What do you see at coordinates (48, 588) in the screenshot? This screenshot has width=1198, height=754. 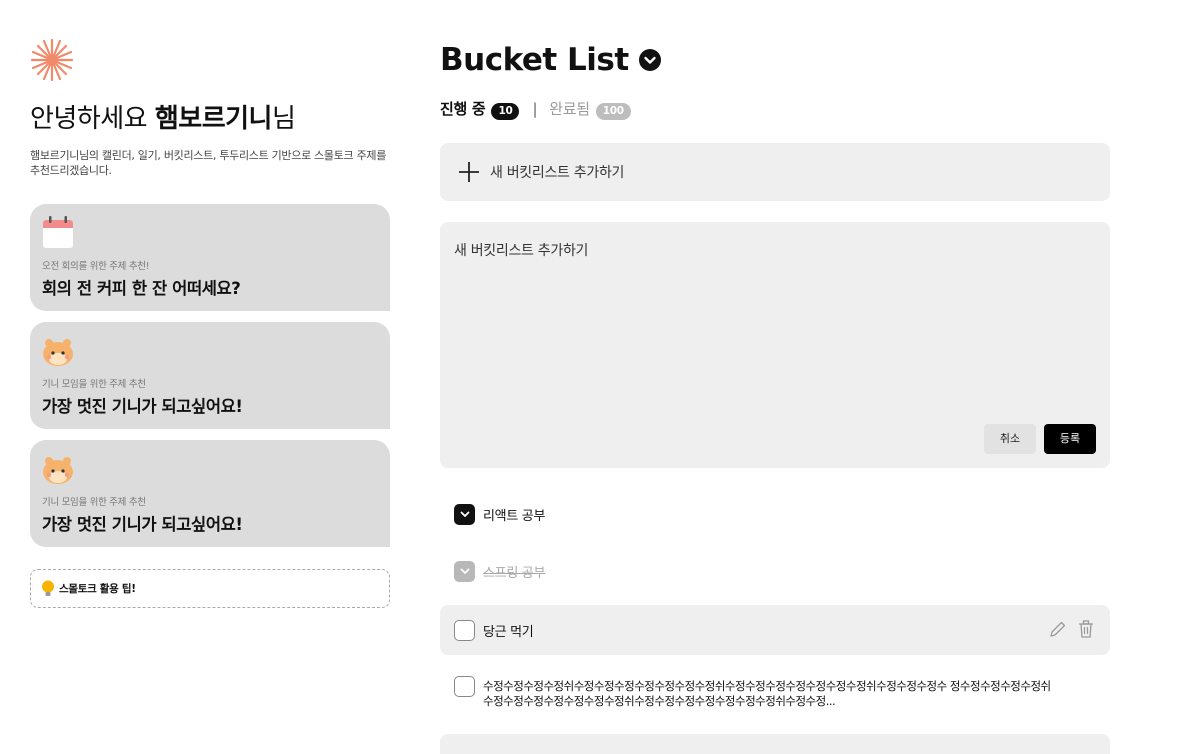 I see `lightbulb-icon` at bounding box center [48, 588].